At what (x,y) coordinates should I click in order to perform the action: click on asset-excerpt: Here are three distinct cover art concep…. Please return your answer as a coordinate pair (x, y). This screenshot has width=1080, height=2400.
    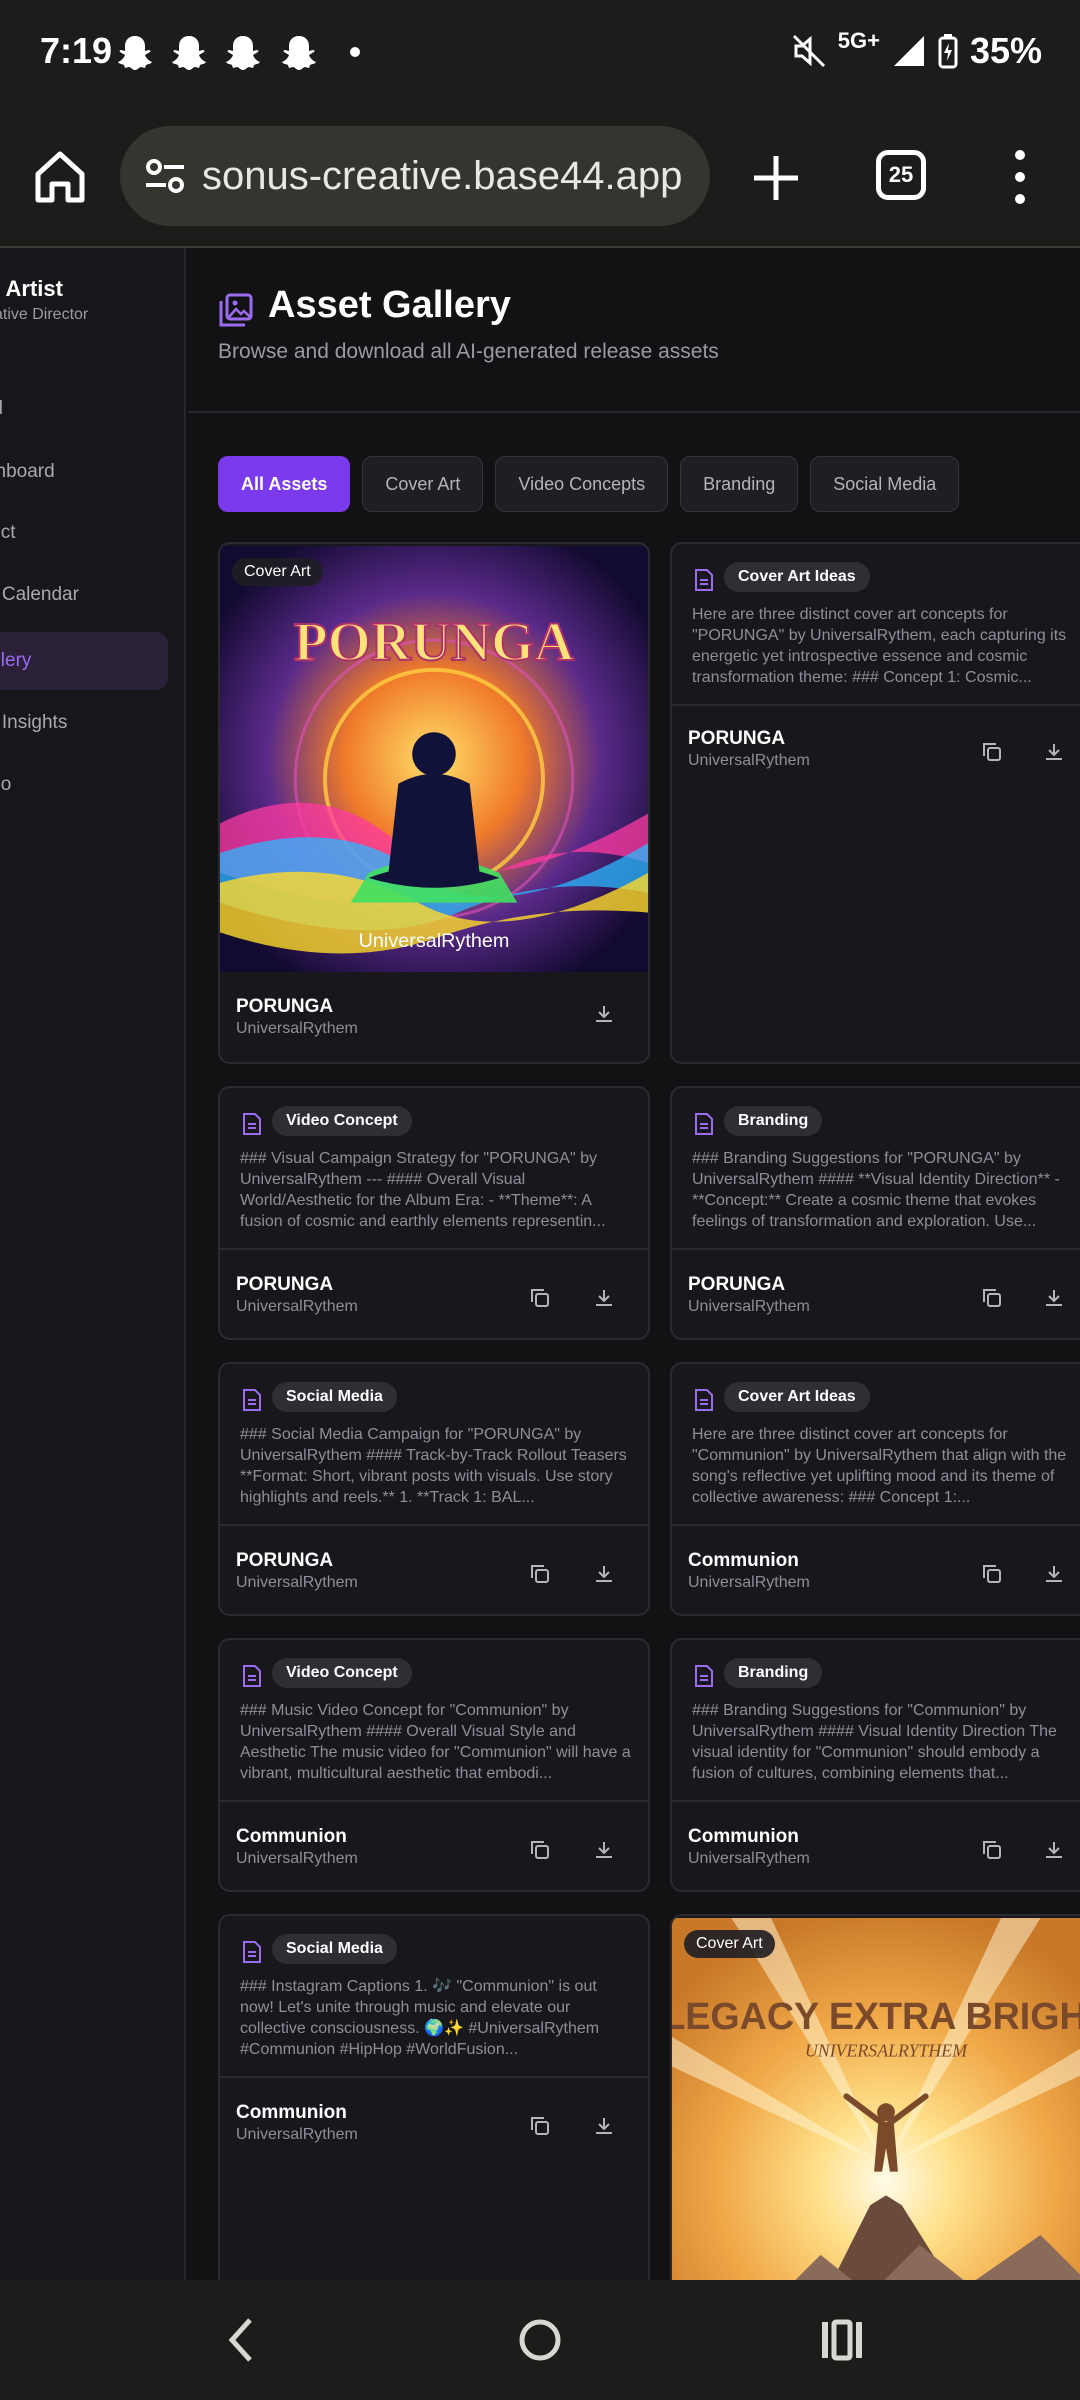
    Looking at the image, I should click on (879, 646).